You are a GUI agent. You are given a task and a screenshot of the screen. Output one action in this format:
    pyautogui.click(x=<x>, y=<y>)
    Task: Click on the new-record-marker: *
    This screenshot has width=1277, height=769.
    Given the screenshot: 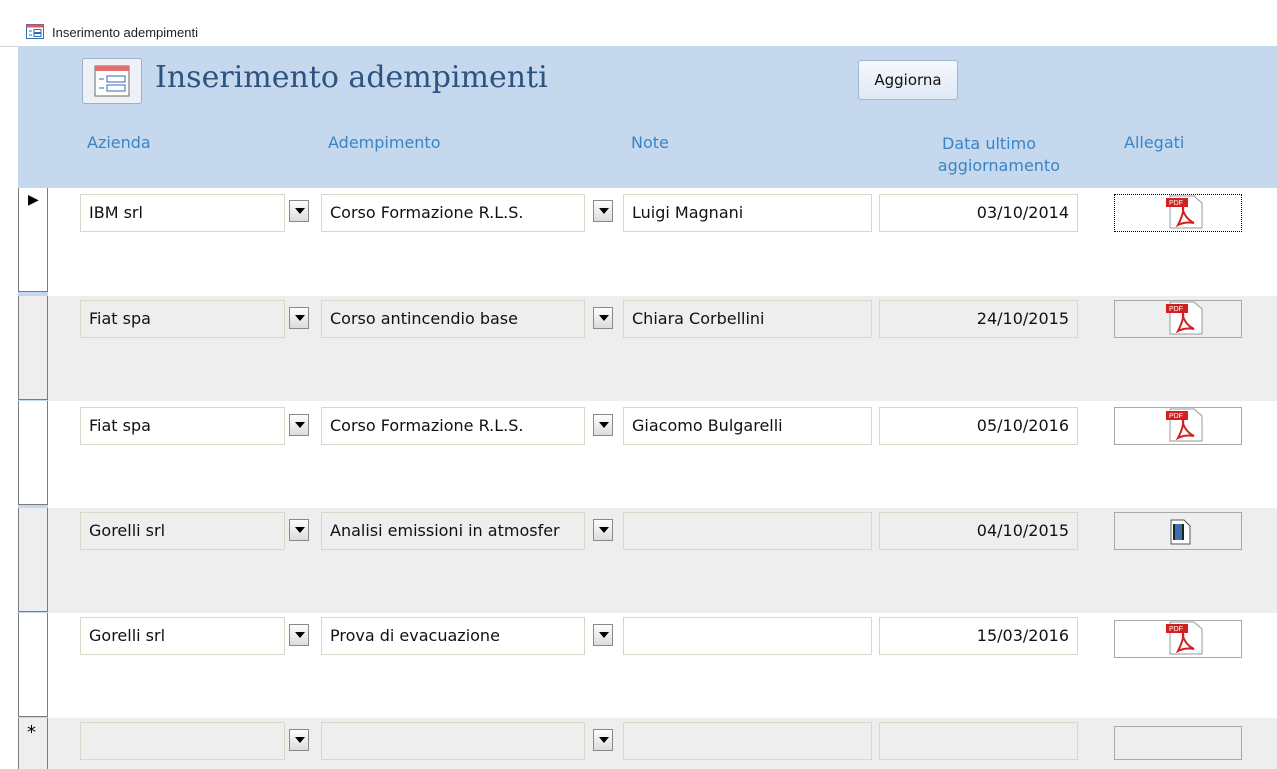 What is the action you would take?
    pyautogui.click(x=31, y=732)
    